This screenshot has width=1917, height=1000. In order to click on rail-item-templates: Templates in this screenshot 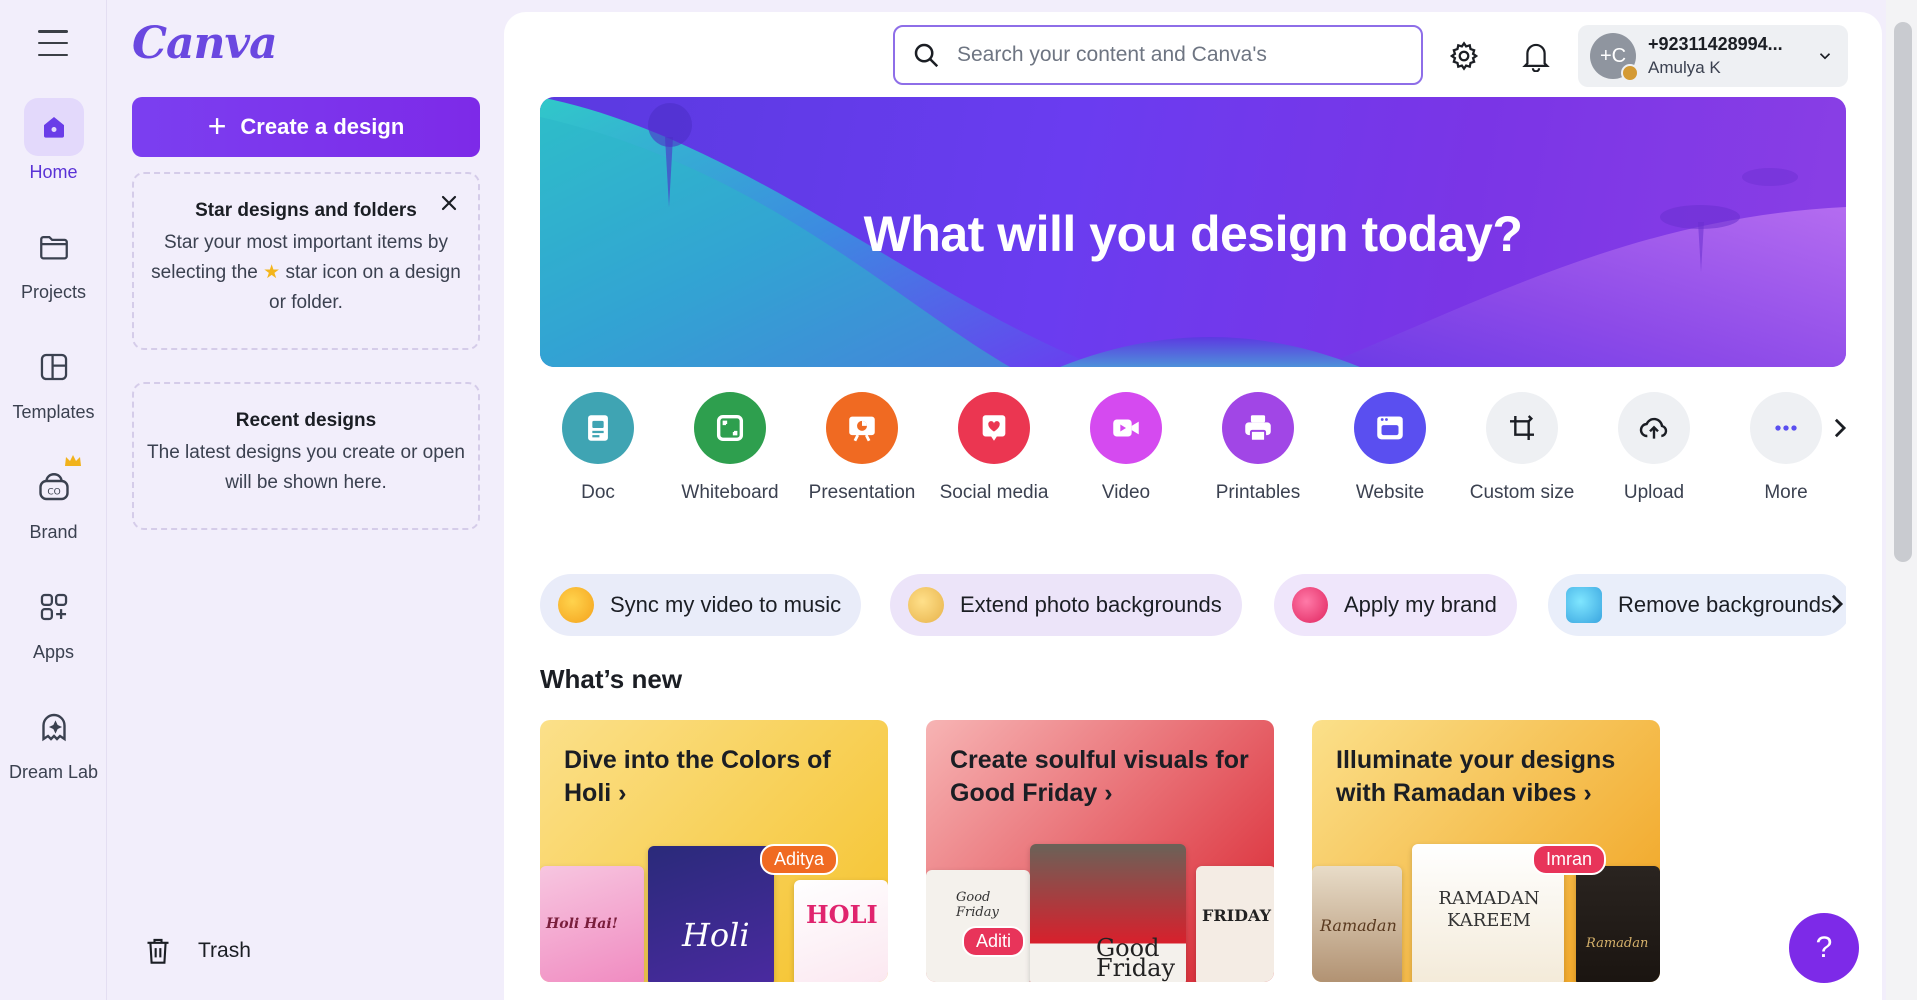, I will do `click(53, 380)`.